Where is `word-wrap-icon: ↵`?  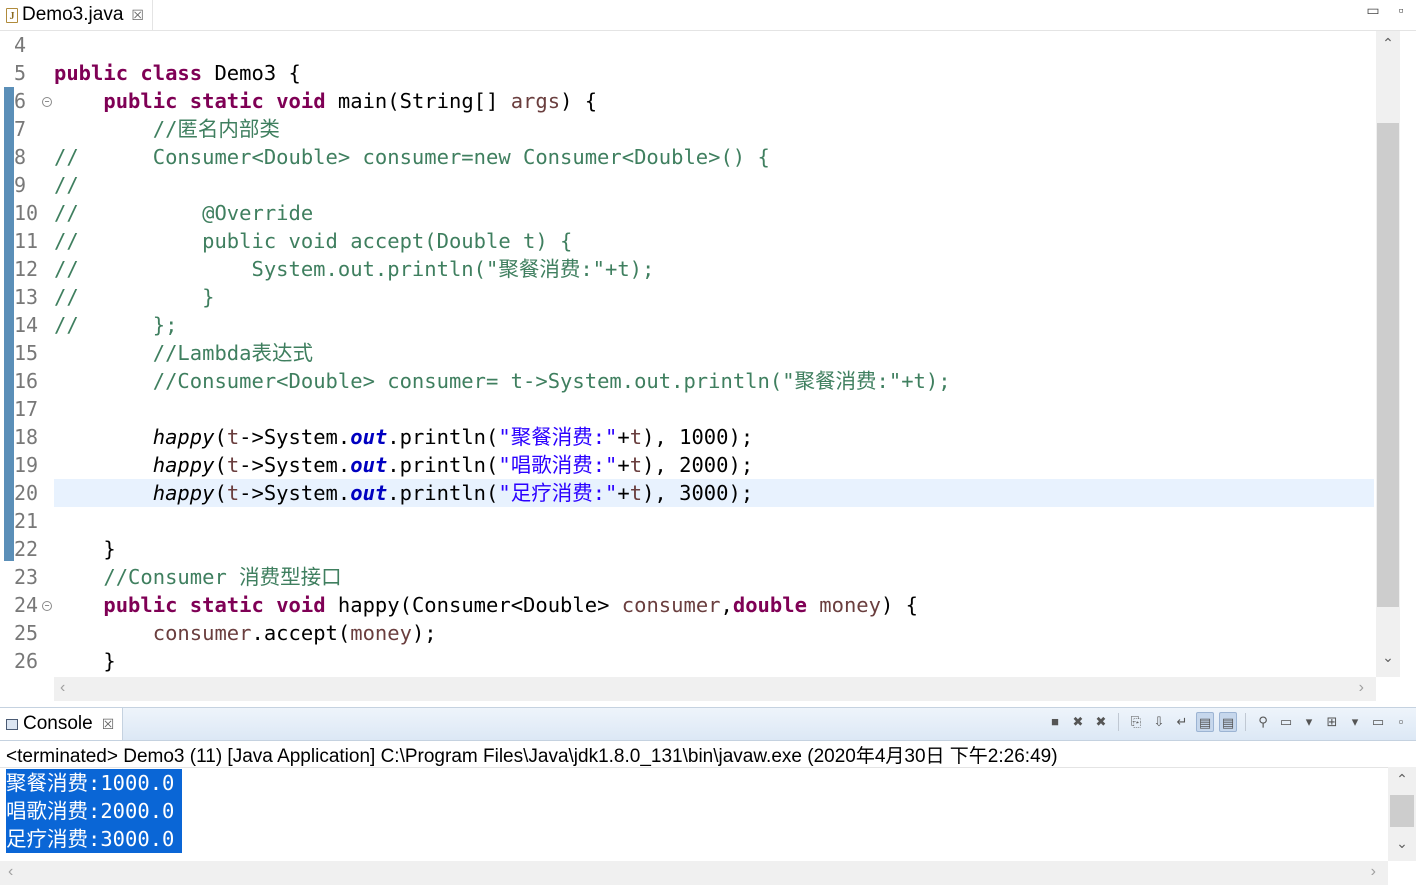 word-wrap-icon: ↵ is located at coordinates (1182, 722).